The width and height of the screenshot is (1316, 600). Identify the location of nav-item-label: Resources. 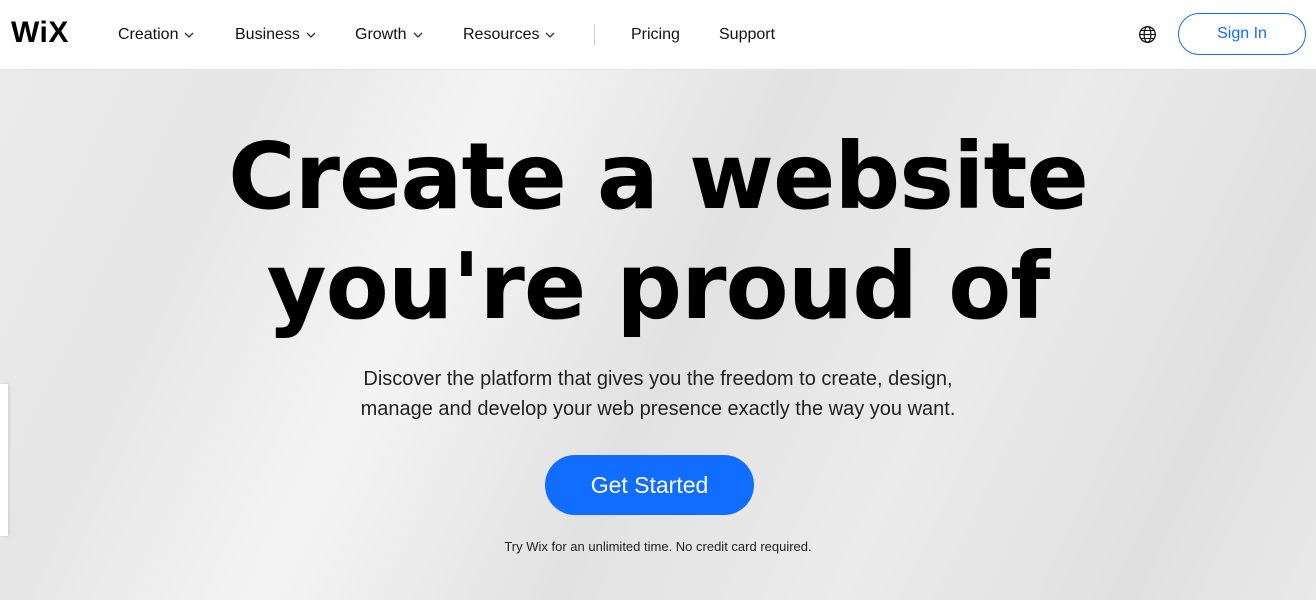
(501, 34).